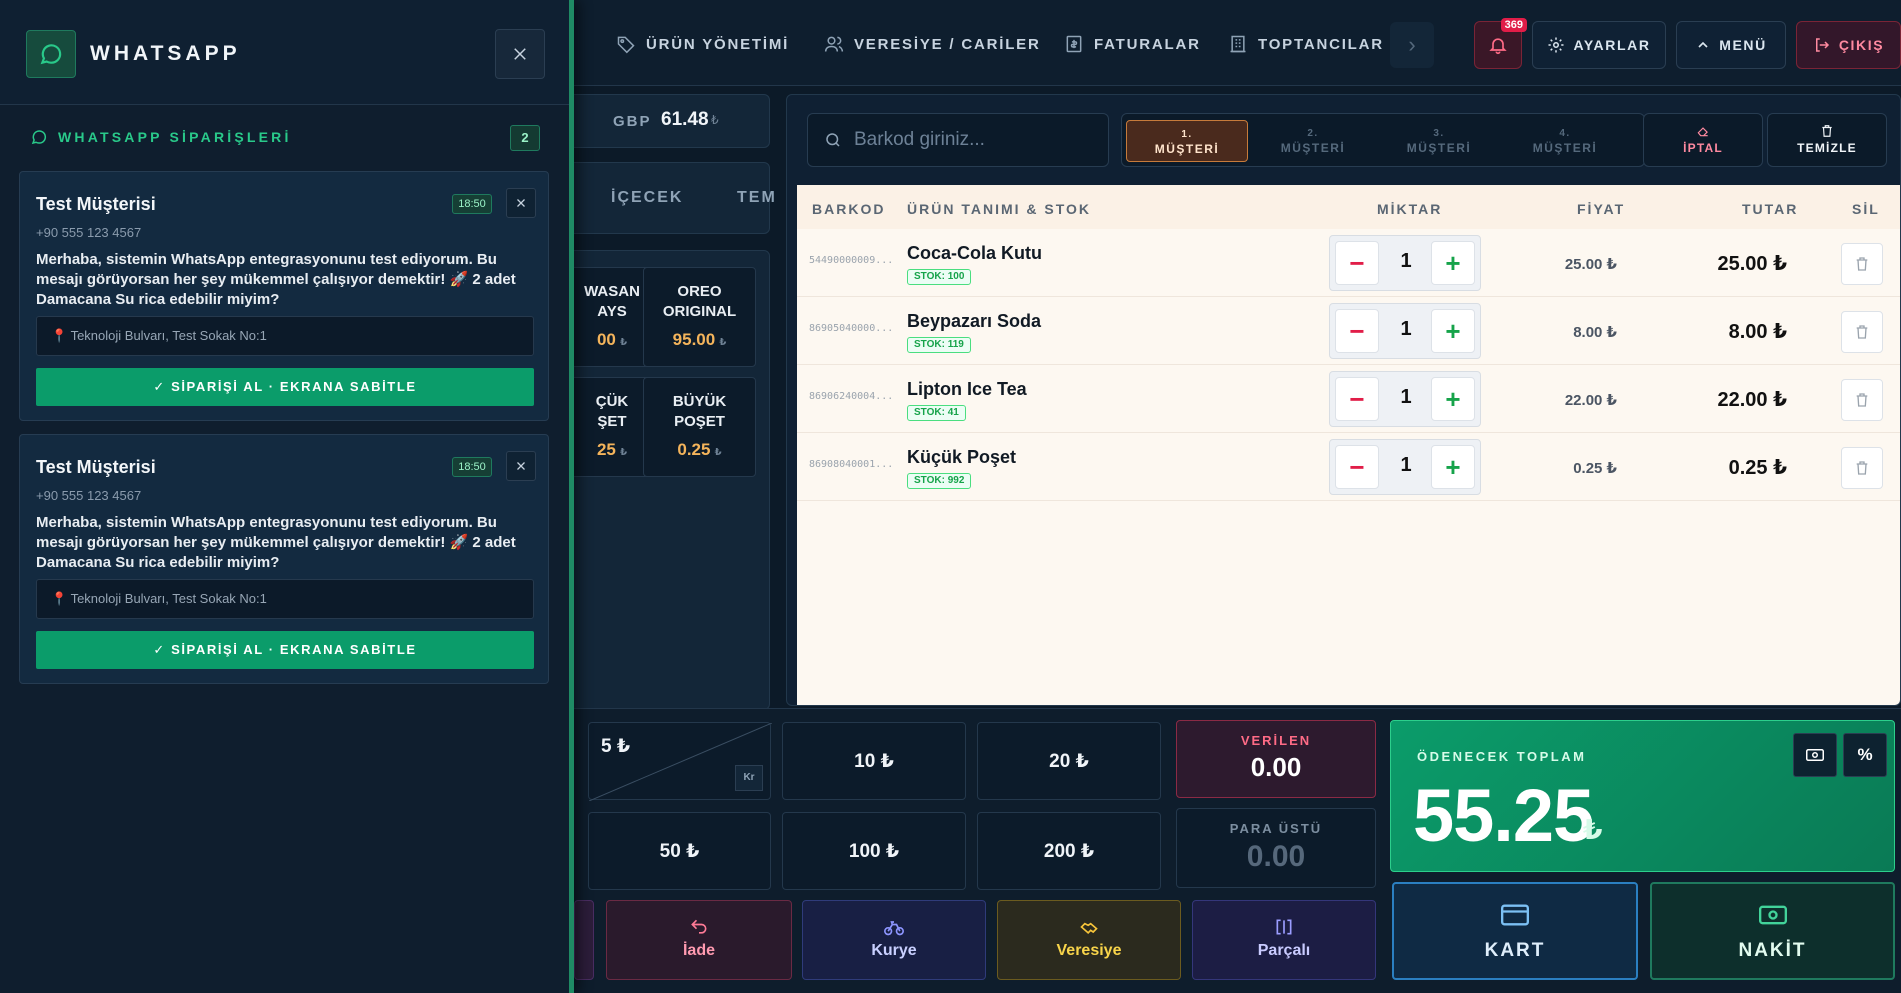 This screenshot has width=1901, height=993. I want to click on whatsapp-orders-heading: WHATSAPP SİPARİŞLERİ, so click(161, 137).